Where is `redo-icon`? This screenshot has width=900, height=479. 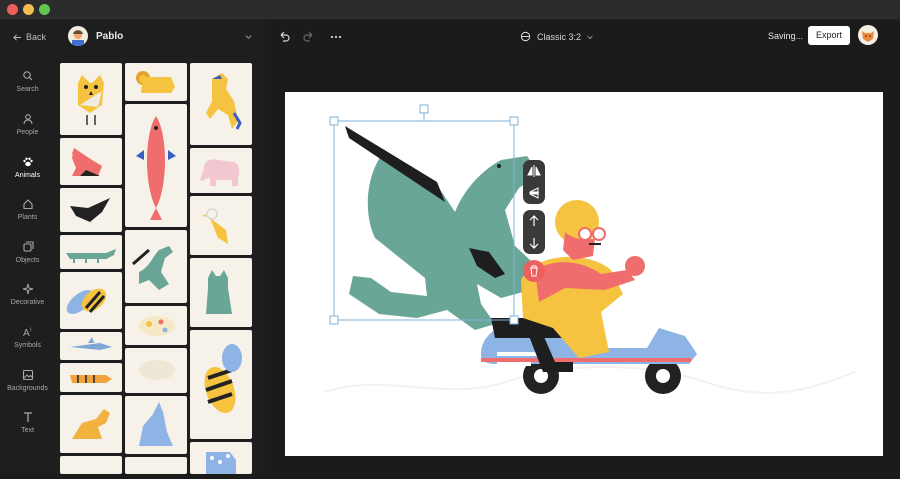 redo-icon is located at coordinates (309, 37).